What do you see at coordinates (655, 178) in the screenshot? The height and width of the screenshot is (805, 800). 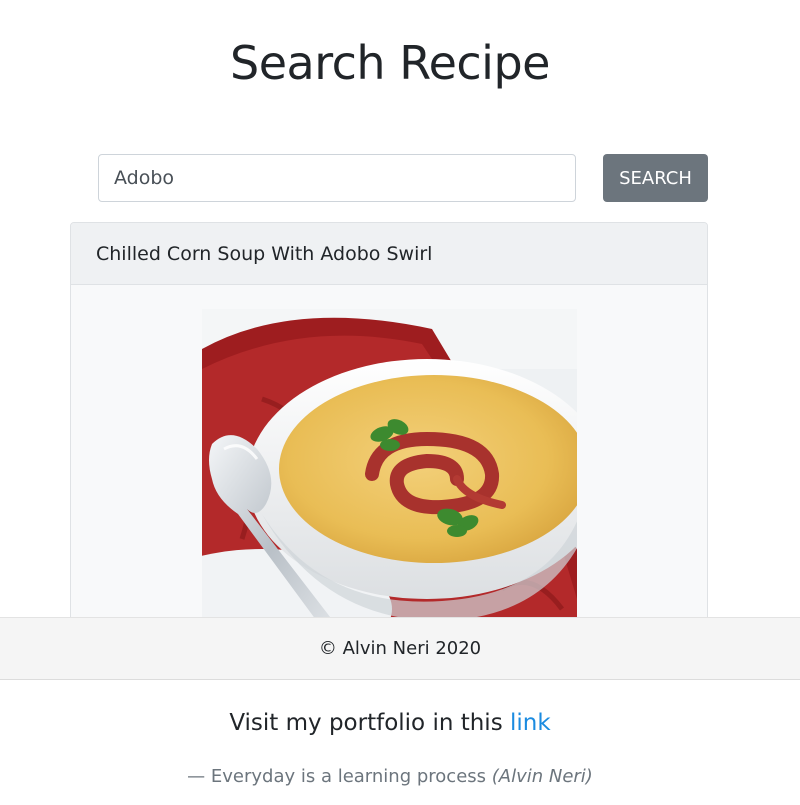 I see `search-button: SEARCH` at bounding box center [655, 178].